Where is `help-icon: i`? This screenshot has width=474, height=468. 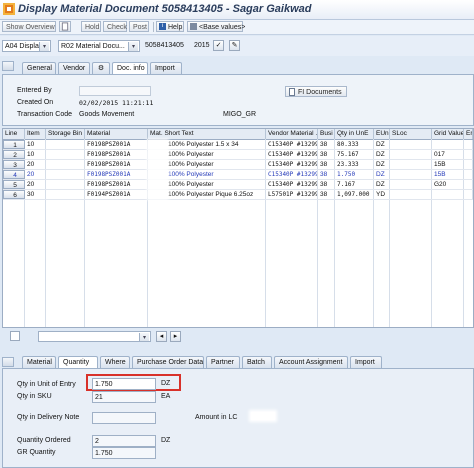
help-icon: i is located at coordinates (162, 26).